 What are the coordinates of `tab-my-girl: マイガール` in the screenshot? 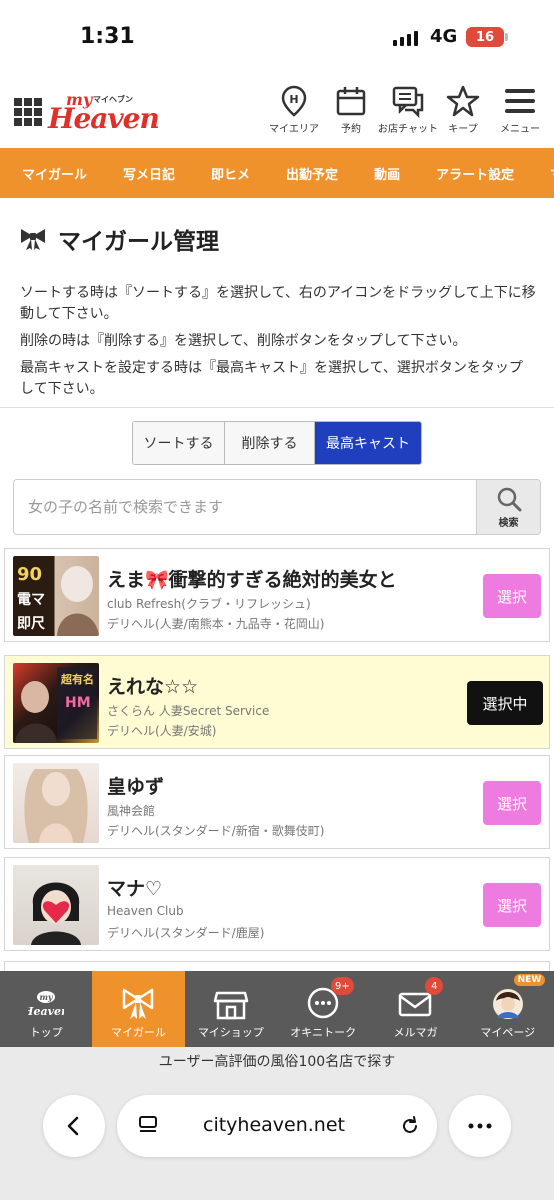 It's located at (138, 1009).